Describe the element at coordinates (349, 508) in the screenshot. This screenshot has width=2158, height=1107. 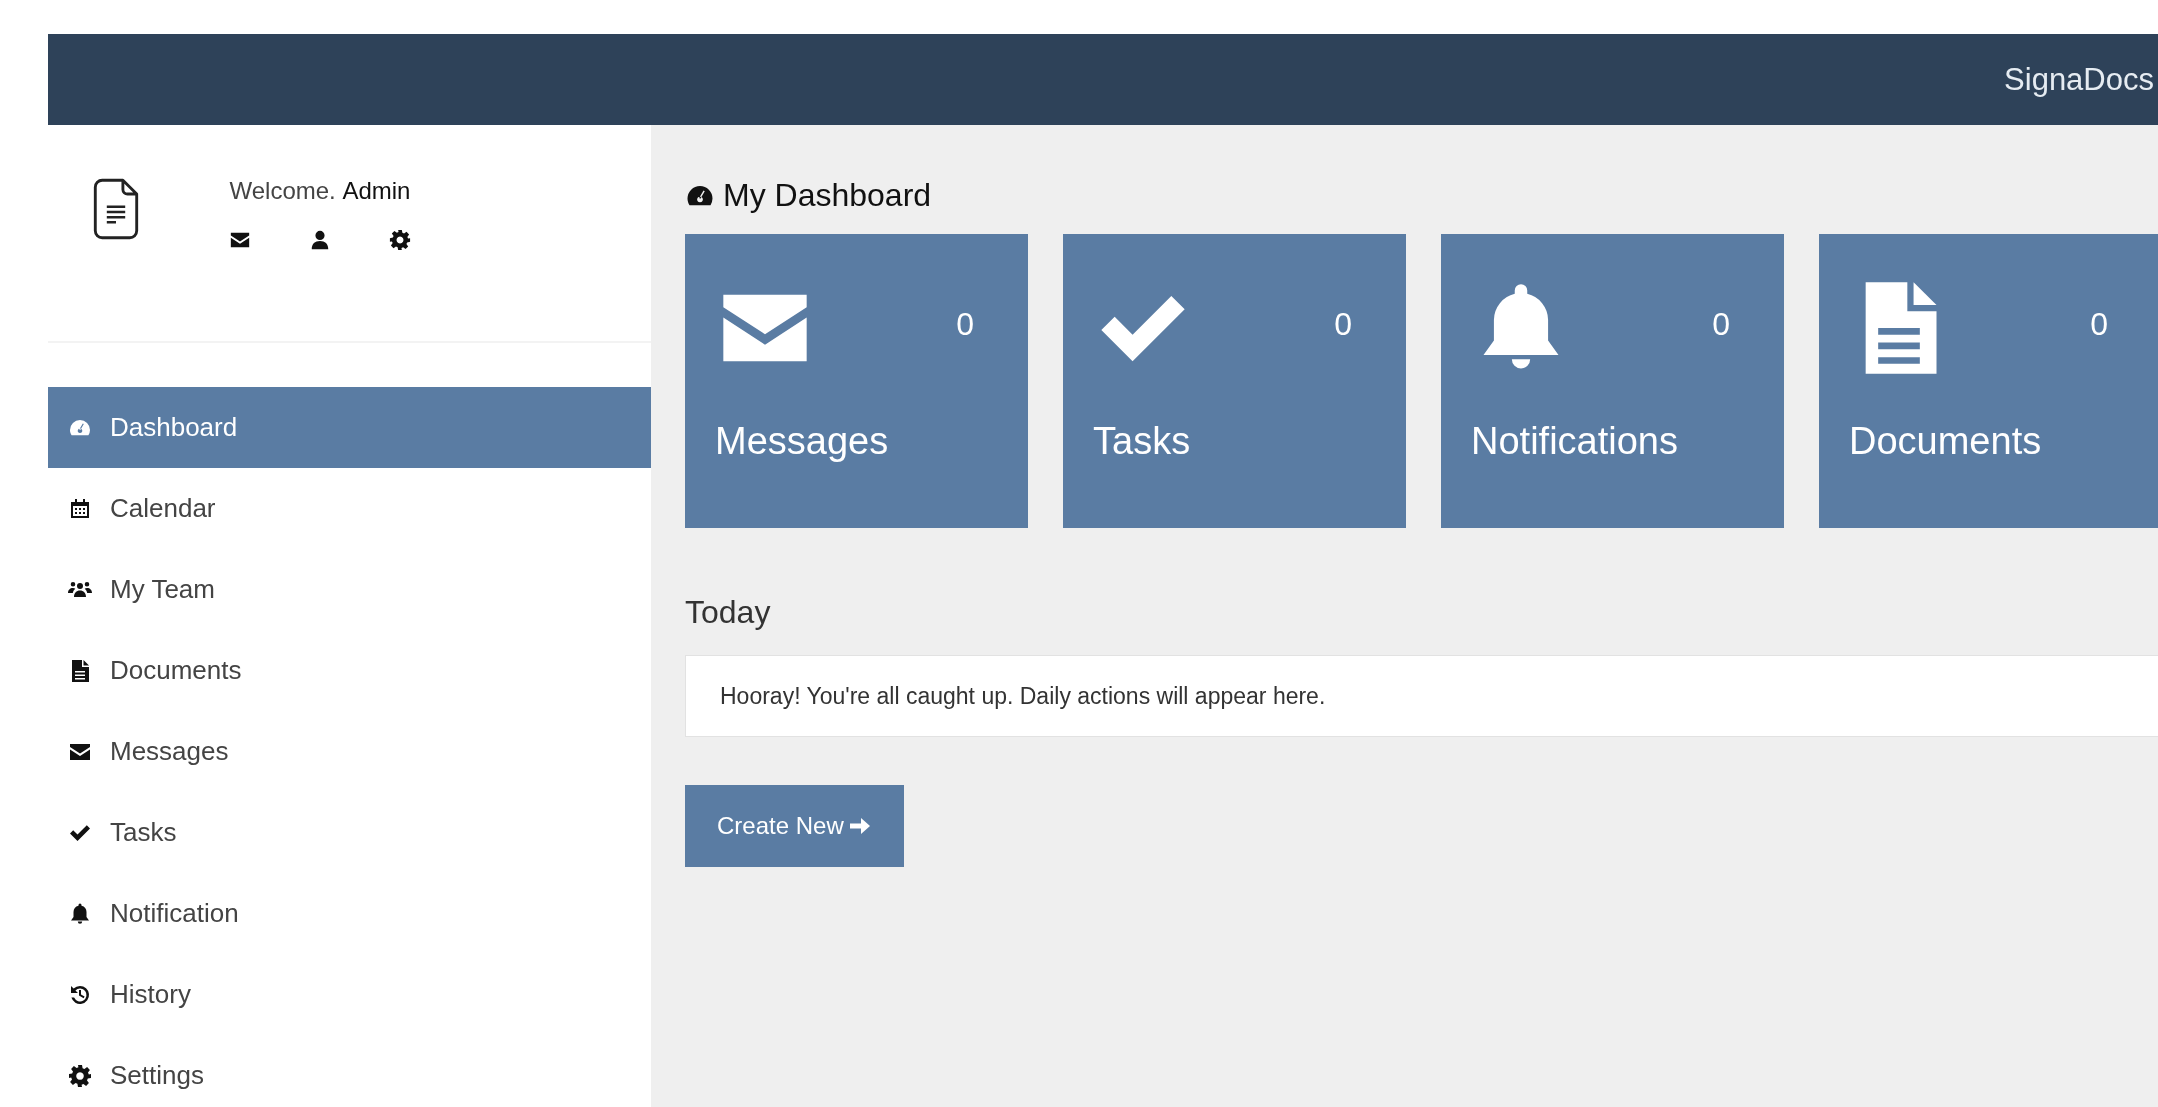
I see `sidebar-item: Calendar` at that location.